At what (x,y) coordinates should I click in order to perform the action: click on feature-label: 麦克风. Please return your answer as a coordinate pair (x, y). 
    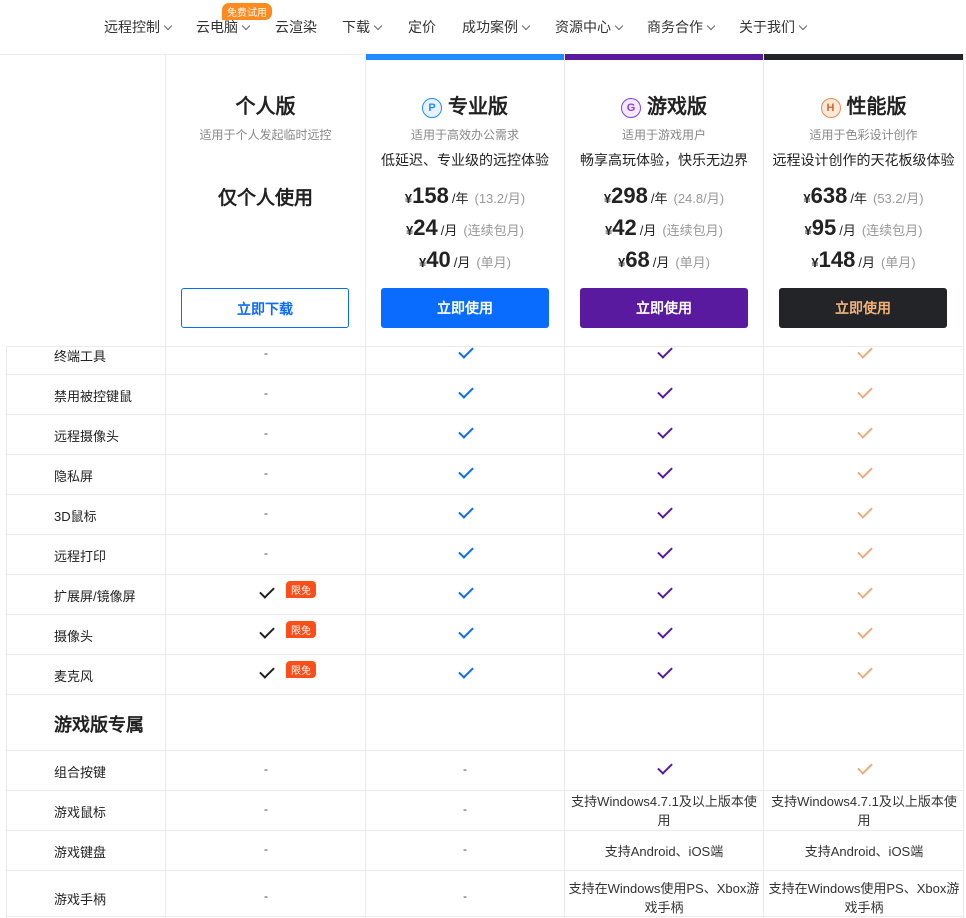
    Looking at the image, I should click on (74, 676).